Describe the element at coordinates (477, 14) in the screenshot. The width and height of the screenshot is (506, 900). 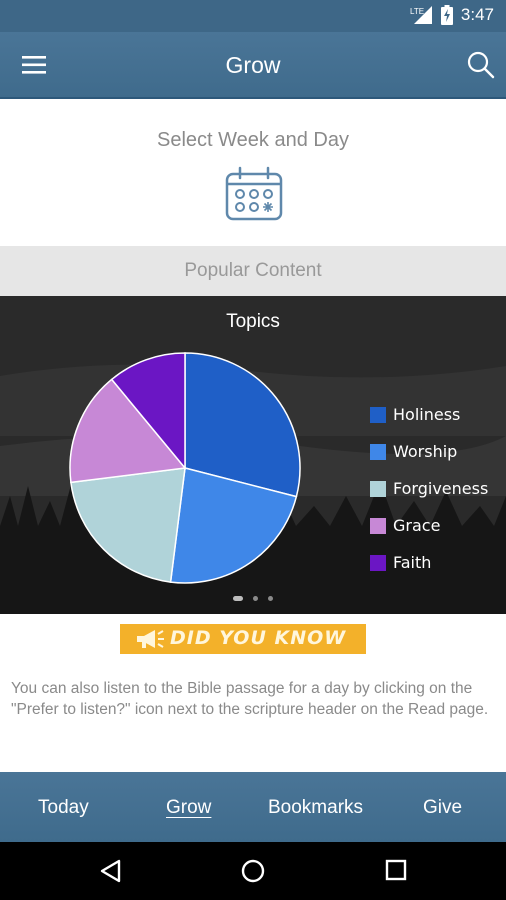
I see `clock: 3:47` at that location.